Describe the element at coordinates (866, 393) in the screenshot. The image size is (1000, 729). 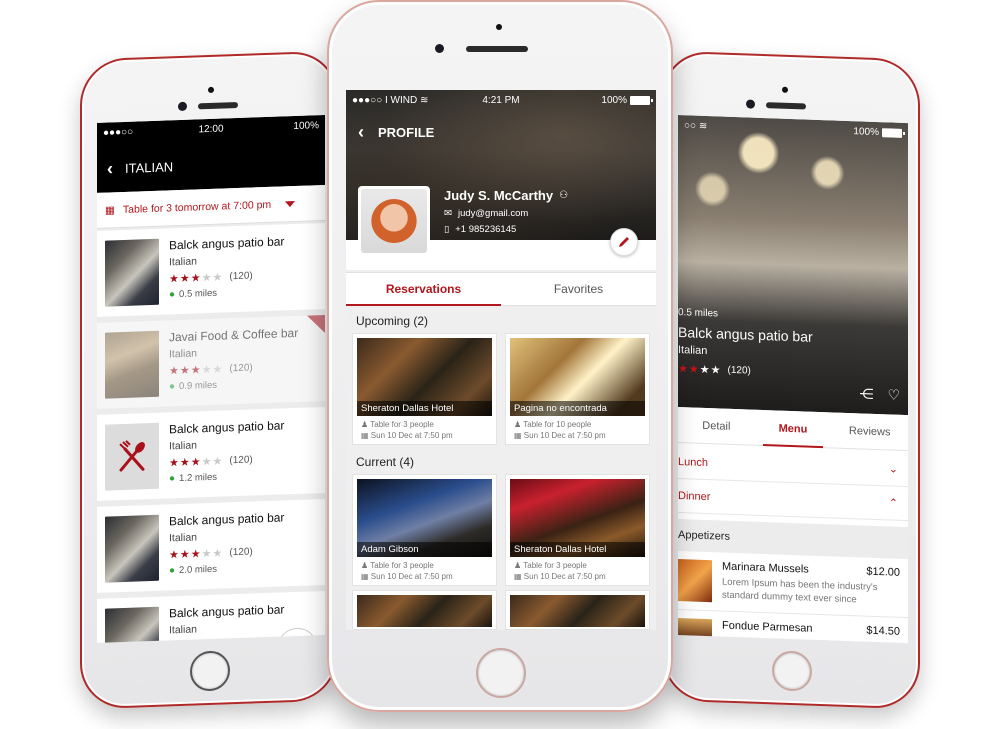
I see `share-icon: ⋲` at that location.